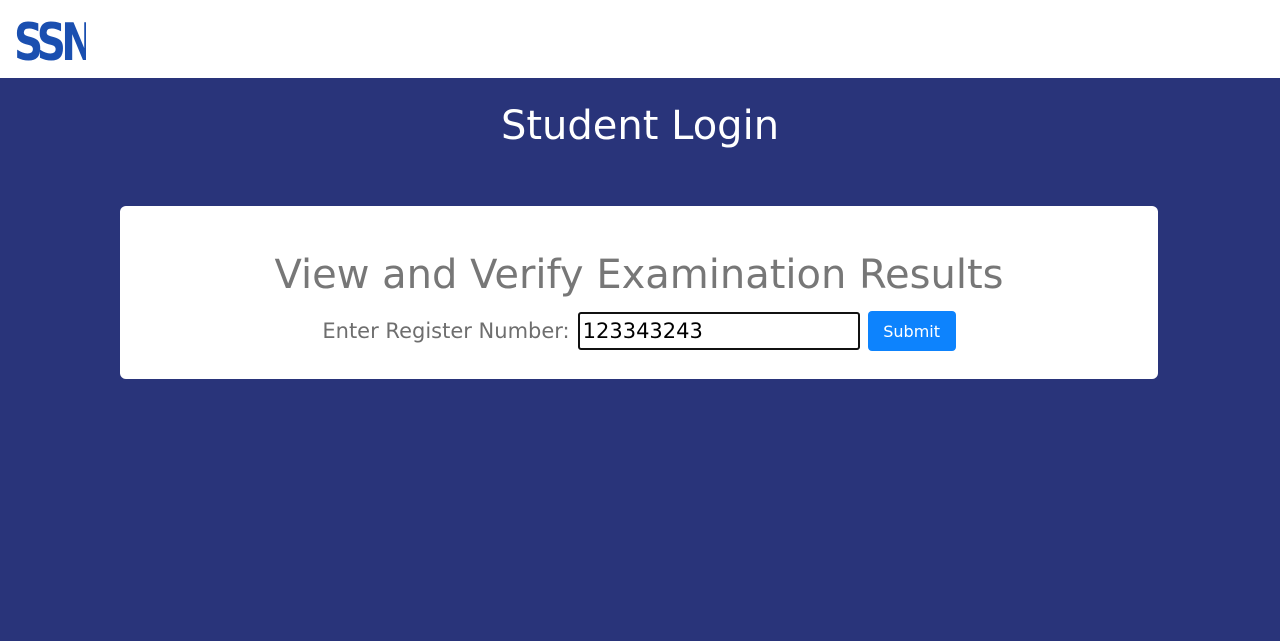  I want to click on ssn-logo-graphic: SSN, so click(55, 42).